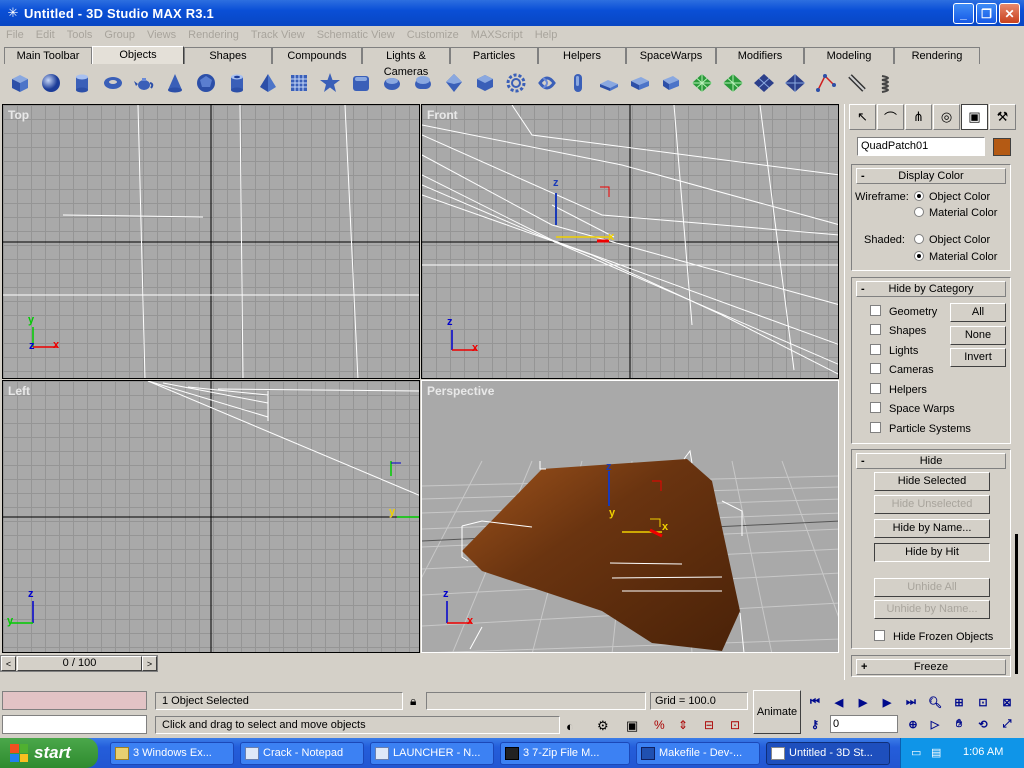 The height and width of the screenshot is (768, 1024). What do you see at coordinates (329, 83) in the screenshot?
I see `star-icon` at bounding box center [329, 83].